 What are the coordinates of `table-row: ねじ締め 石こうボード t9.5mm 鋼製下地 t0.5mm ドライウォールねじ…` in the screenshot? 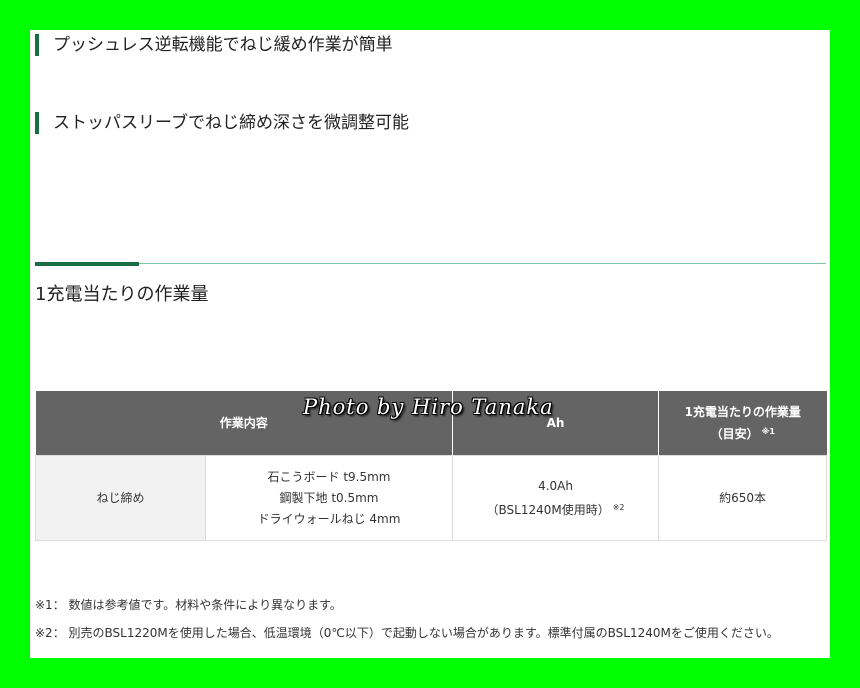 It's located at (431, 498).